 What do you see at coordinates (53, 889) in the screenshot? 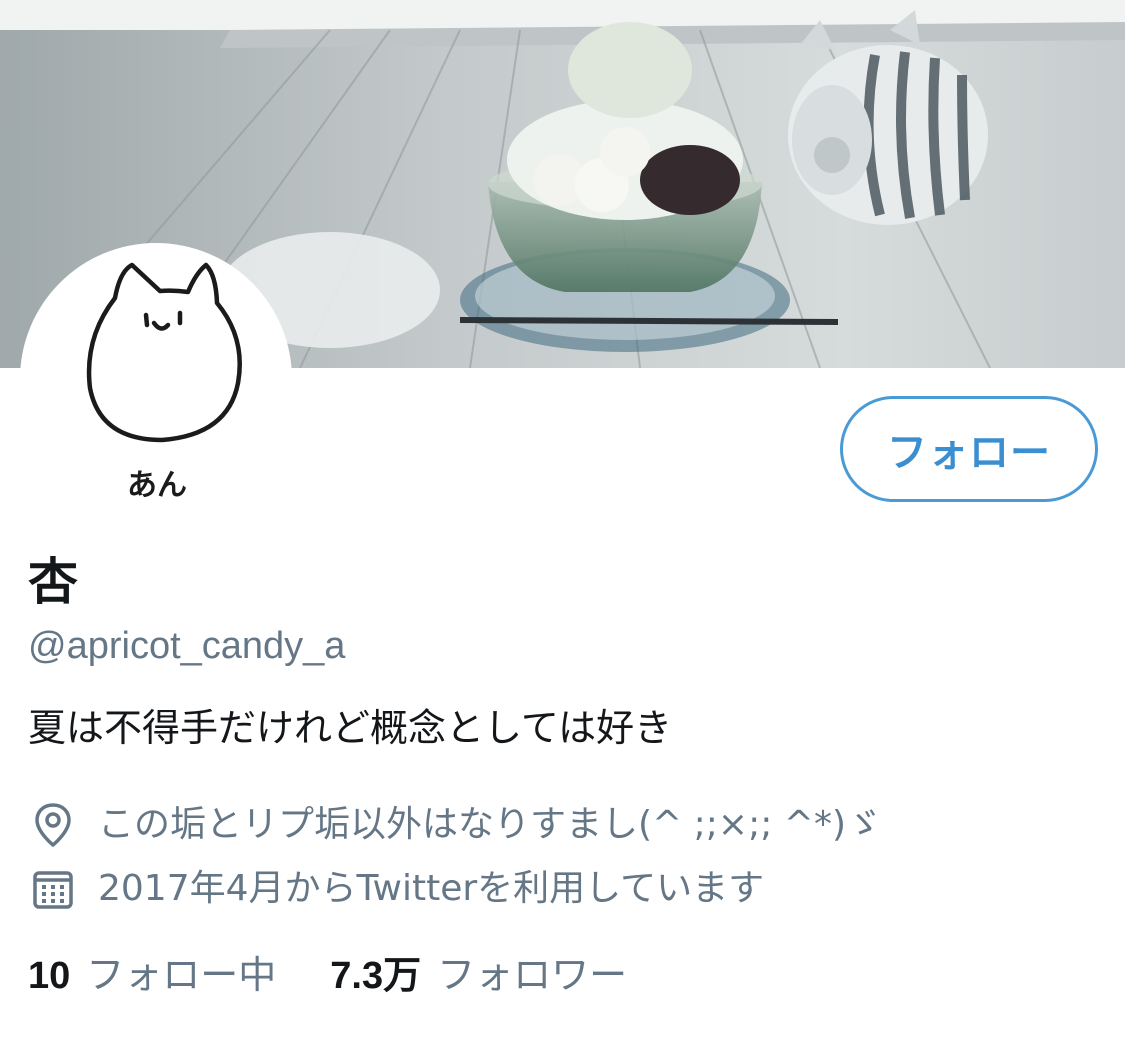
I see `calendar-icon` at bounding box center [53, 889].